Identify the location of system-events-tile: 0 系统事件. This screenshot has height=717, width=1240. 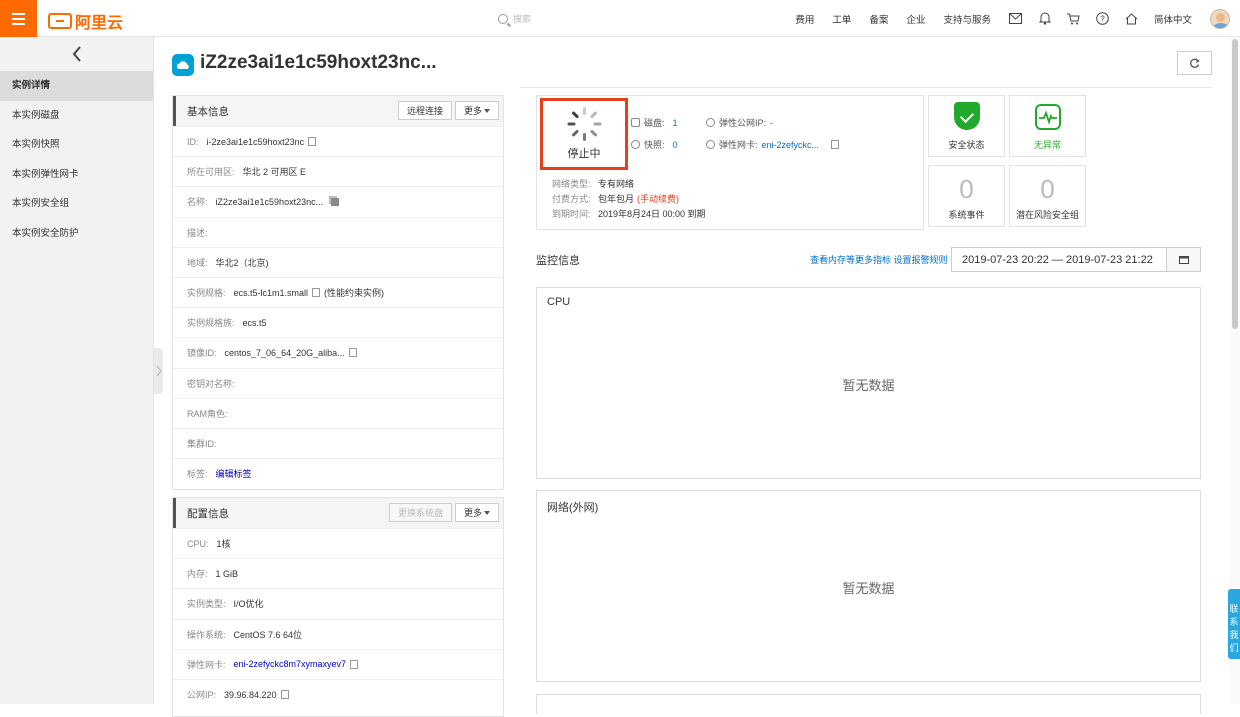
(966, 196).